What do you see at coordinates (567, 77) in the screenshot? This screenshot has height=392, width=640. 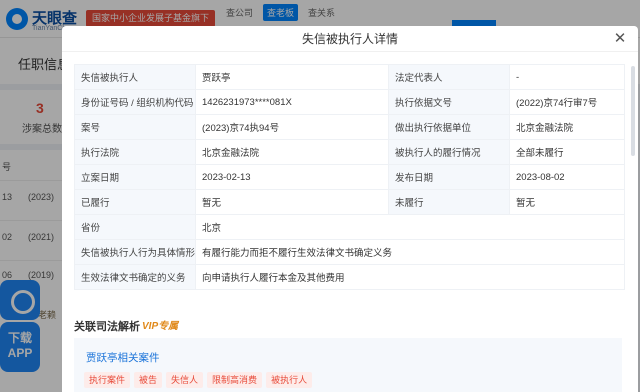 I see `field-value: -` at bounding box center [567, 77].